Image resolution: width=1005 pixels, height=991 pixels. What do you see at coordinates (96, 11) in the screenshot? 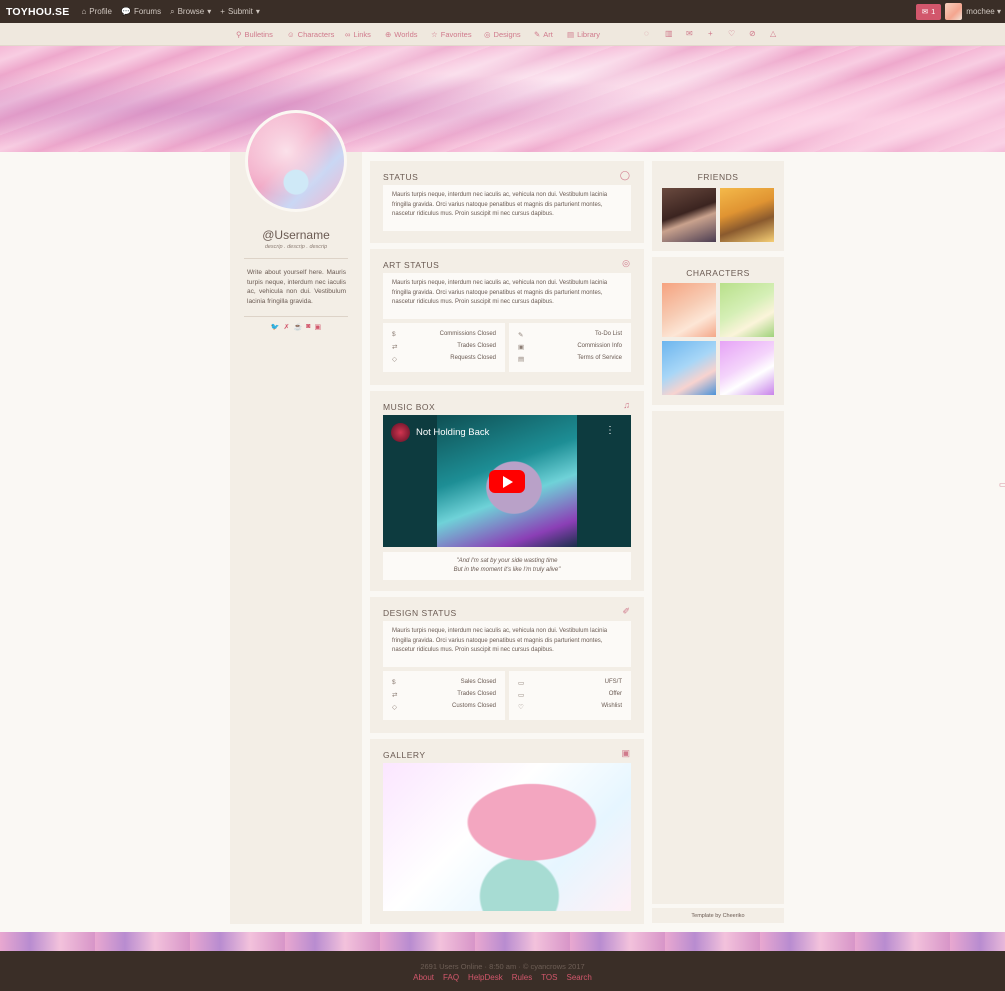
I see `nav-profile: ⌂ Profile` at bounding box center [96, 11].